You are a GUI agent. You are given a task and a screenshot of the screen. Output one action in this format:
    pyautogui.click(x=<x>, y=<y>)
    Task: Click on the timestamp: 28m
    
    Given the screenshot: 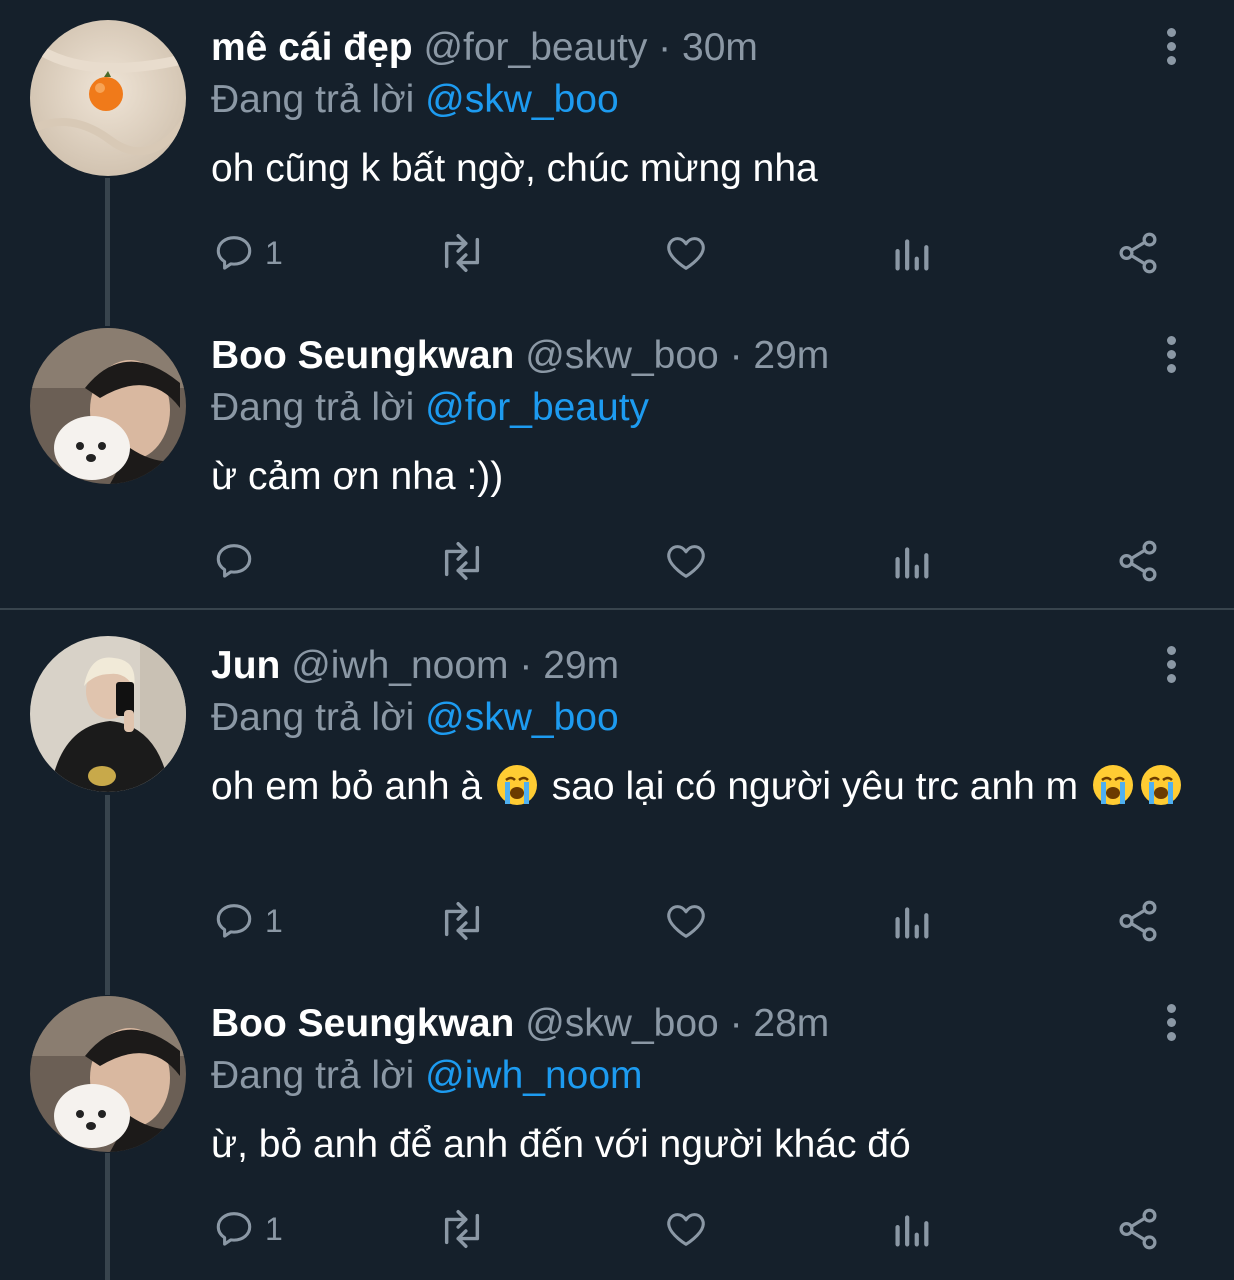 What is the action you would take?
    pyautogui.click(x=791, y=1023)
    